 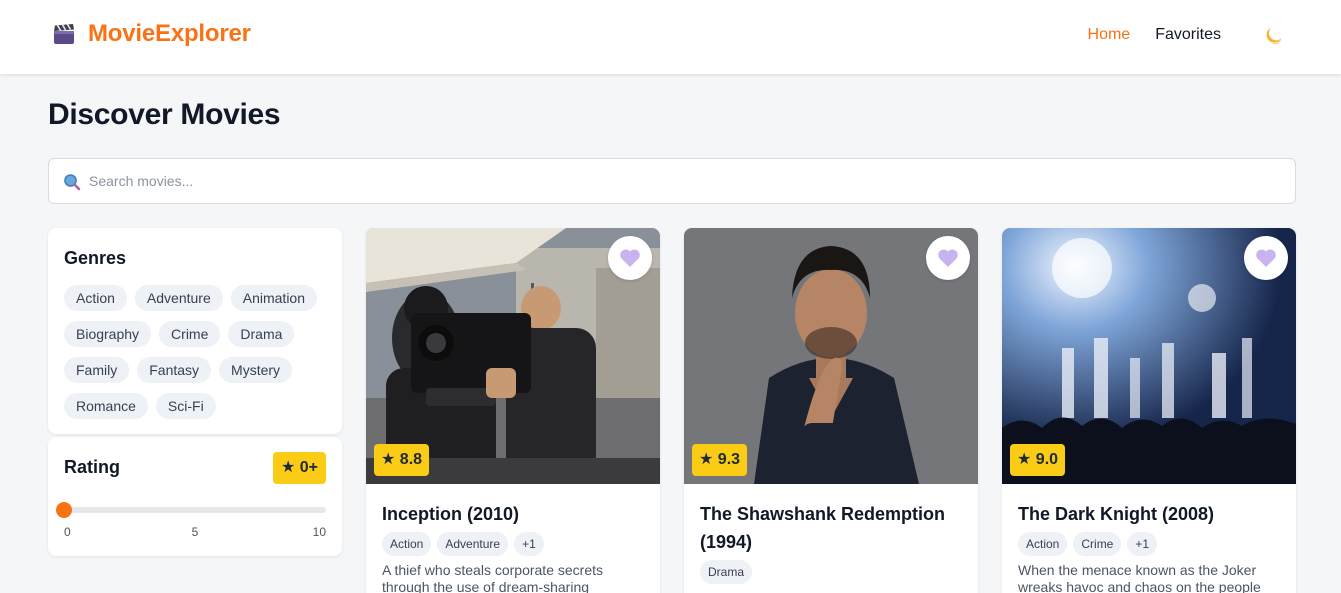 What do you see at coordinates (402, 460) in the screenshot?
I see `movie-rating-badge: ★ 8.8` at bounding box center [402, 460].